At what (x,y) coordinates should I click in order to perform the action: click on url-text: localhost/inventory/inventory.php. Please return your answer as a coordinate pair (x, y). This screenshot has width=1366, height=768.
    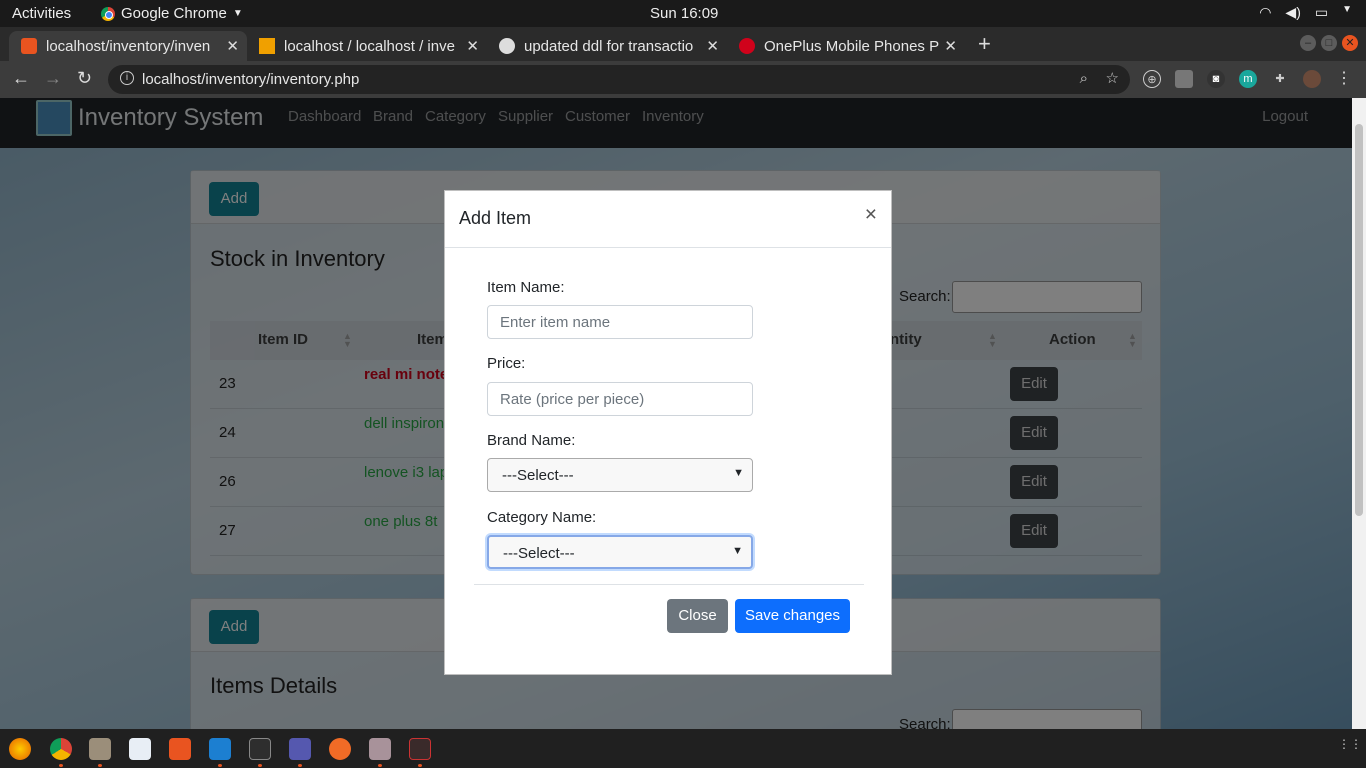
    Looking at the image, I should click on (251, 79).